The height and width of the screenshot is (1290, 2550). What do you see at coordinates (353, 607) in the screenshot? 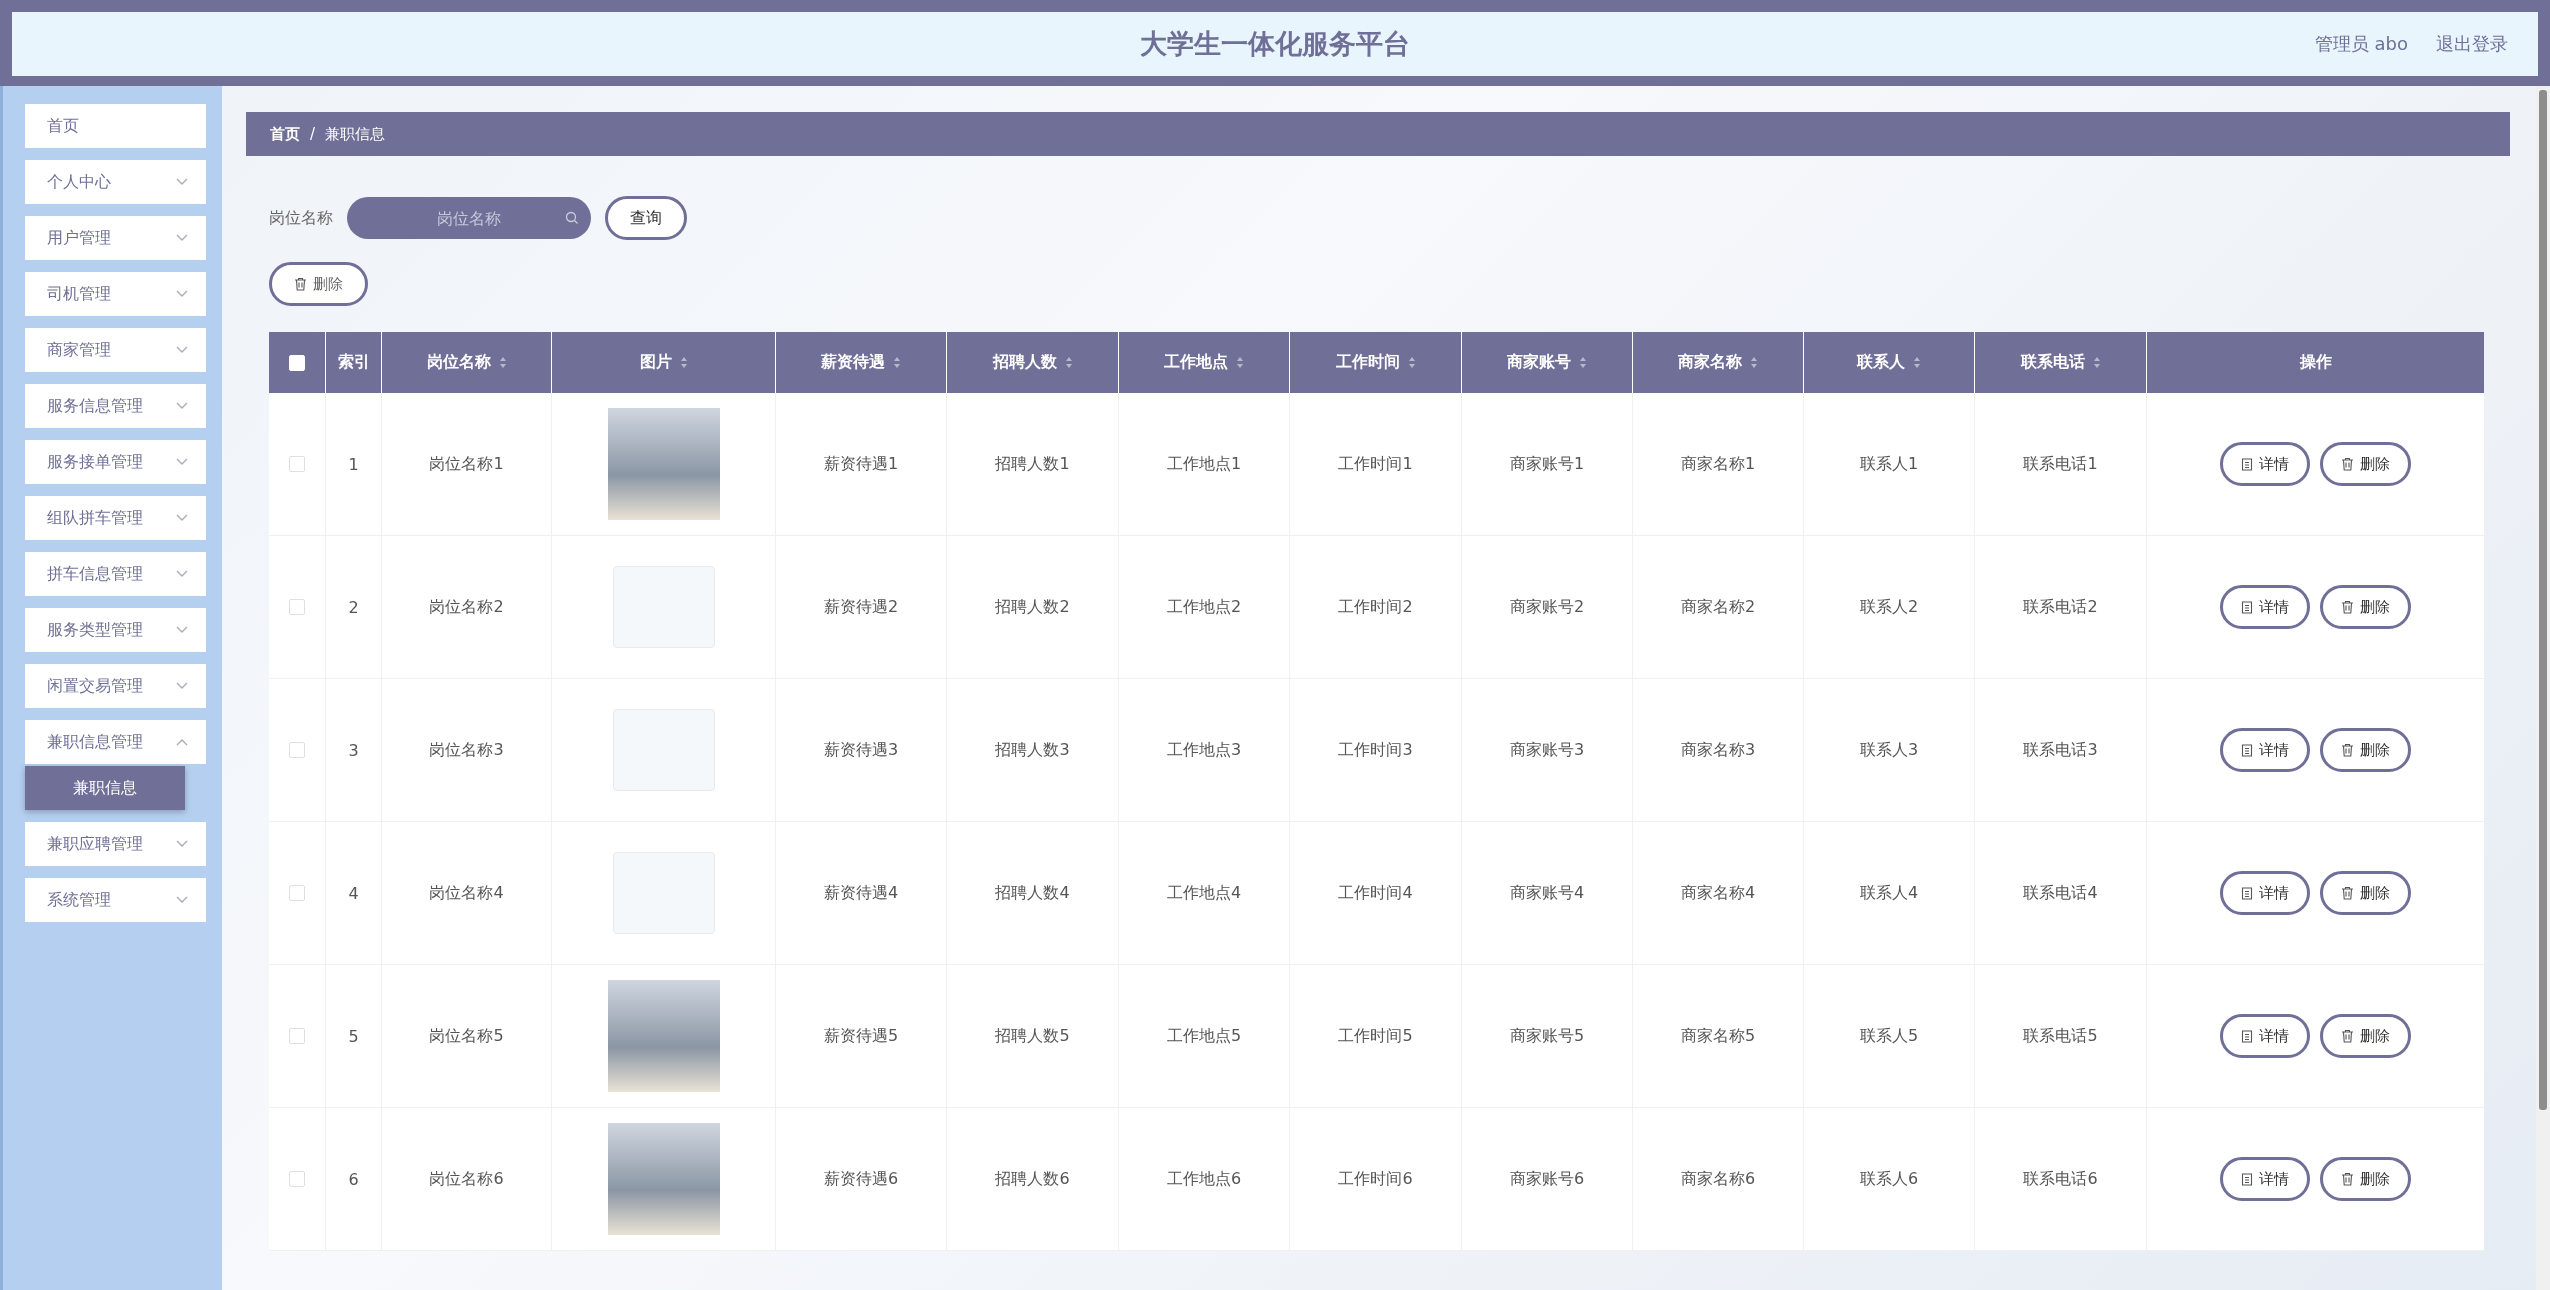
I see `table-cell: 2` at bounding box center [353, 607].